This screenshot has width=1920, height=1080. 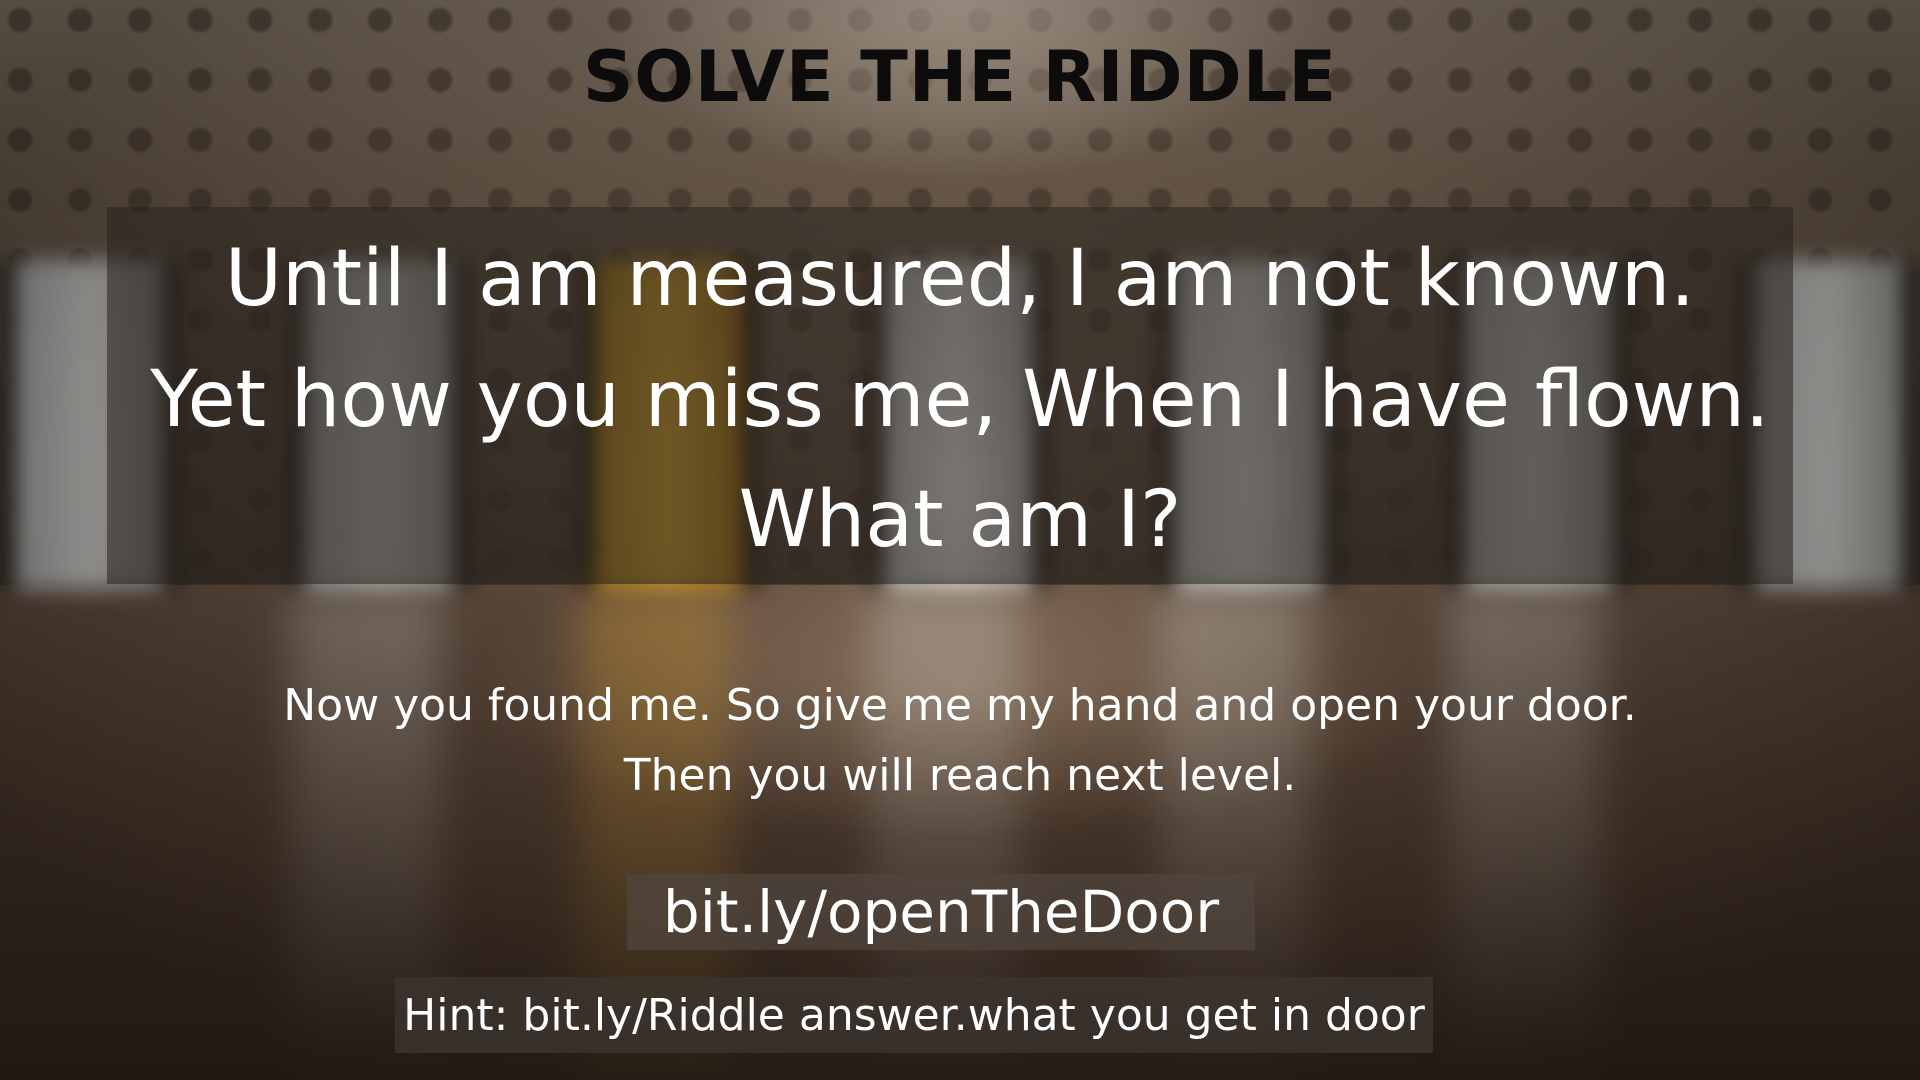 What do you see at coordinates (960, 775) in the screenshot?
I see `message-line-2: Then you will reach next level.` at bounding box center [960, 775].